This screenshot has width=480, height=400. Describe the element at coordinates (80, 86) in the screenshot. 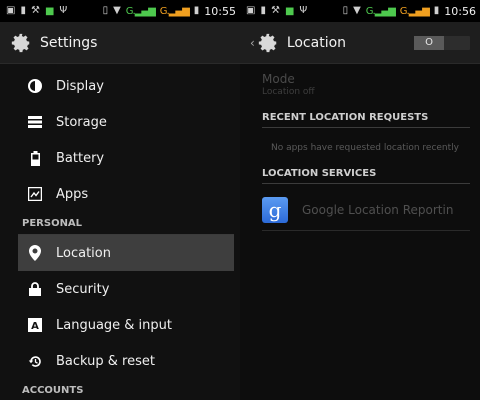

I see `menu-item-label: Display` at that location.